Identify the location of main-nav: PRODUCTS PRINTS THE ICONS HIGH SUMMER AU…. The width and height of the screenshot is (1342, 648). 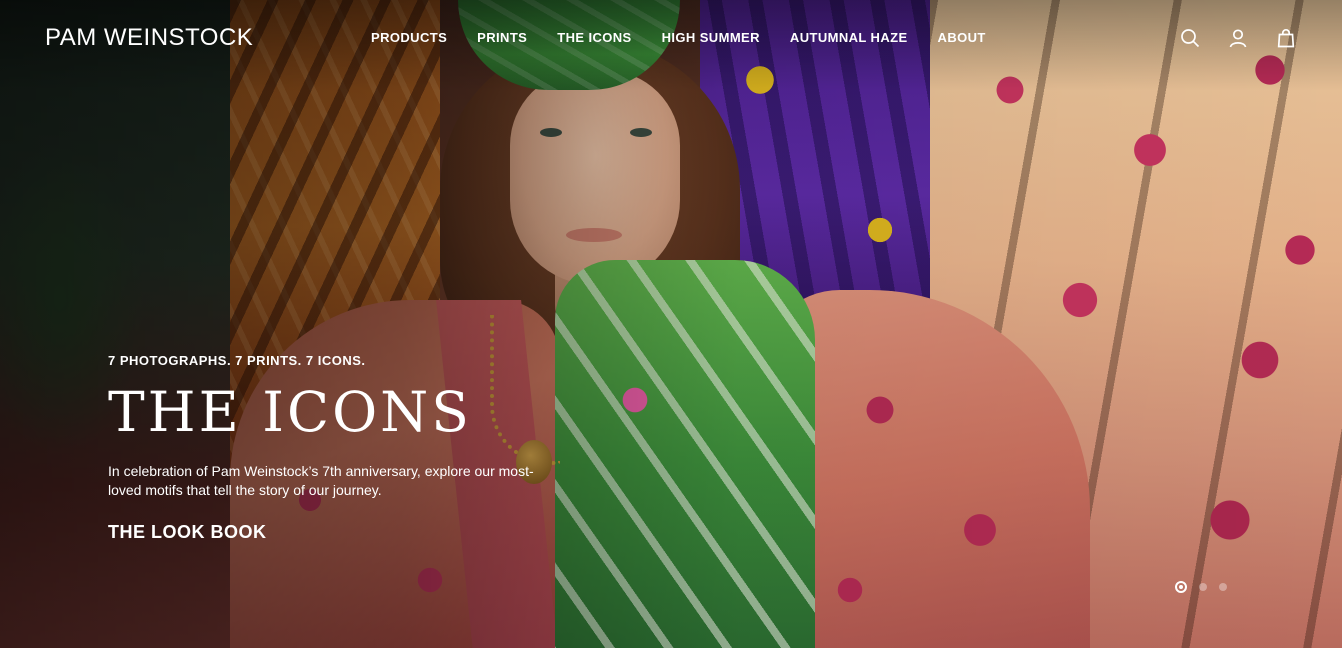
(678, 37).